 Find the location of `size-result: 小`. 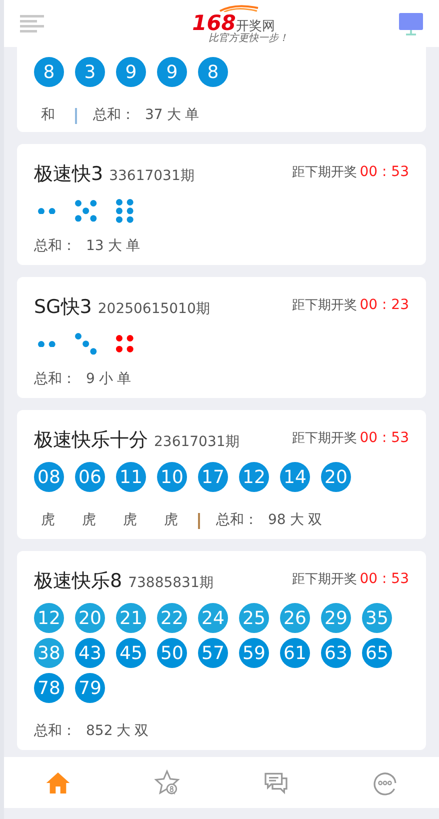

size-result: 小 is located at coordinates (105, 379).